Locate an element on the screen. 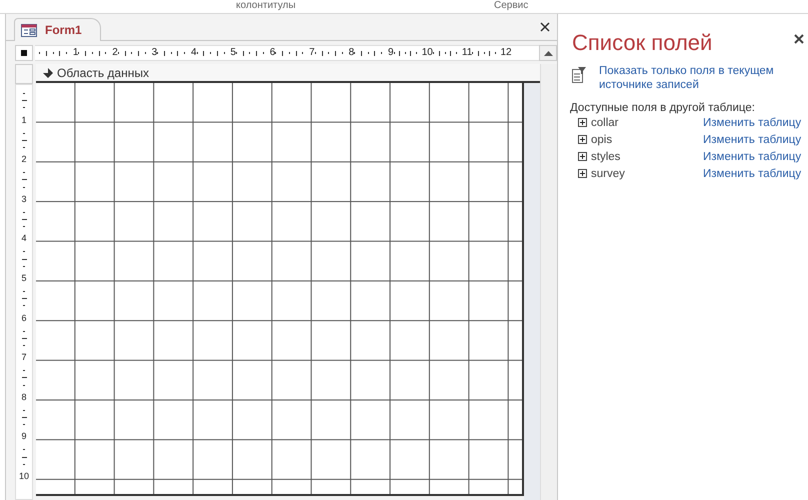  document-tab: Form1 is located at coordinates (57, 29).